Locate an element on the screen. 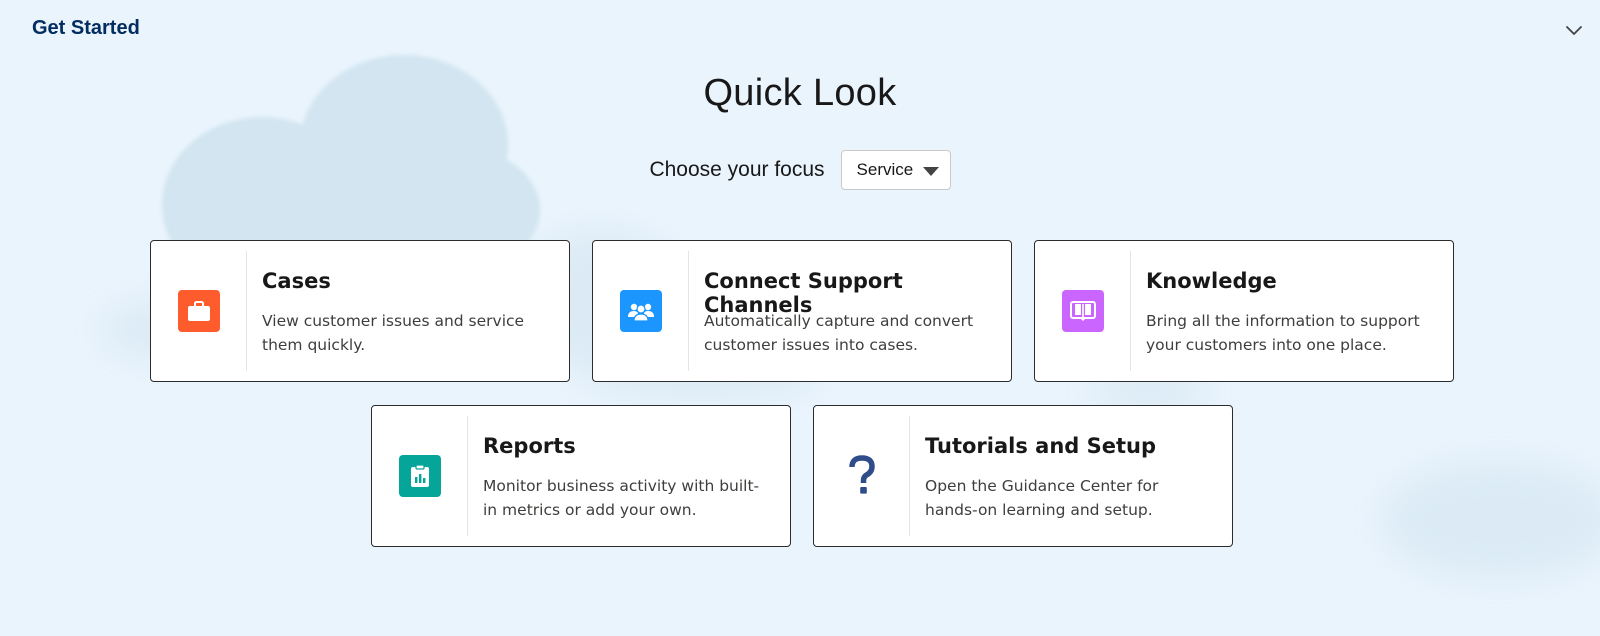 Image resolution: width=1600 pixels, height=636 pixels. chevron-down-icon is located at coordinates (1574, 30).